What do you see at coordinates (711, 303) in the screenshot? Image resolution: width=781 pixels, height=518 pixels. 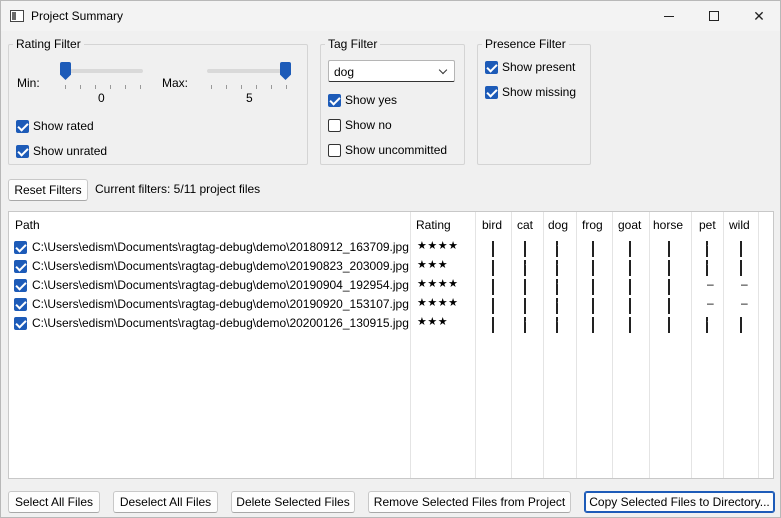 I see `tag-cell-pet: –` at bounding box center [711, 303].